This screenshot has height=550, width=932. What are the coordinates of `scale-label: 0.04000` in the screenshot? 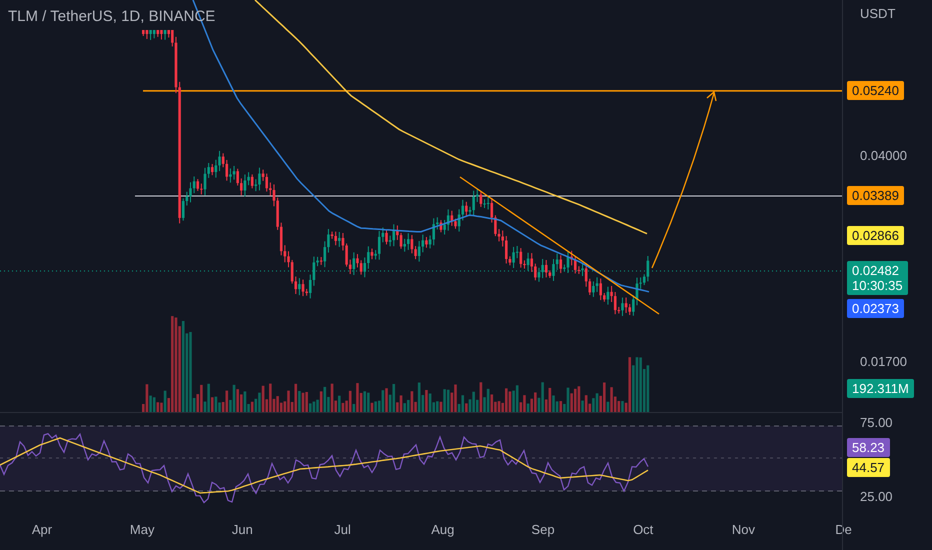 It's located at (883, 156).